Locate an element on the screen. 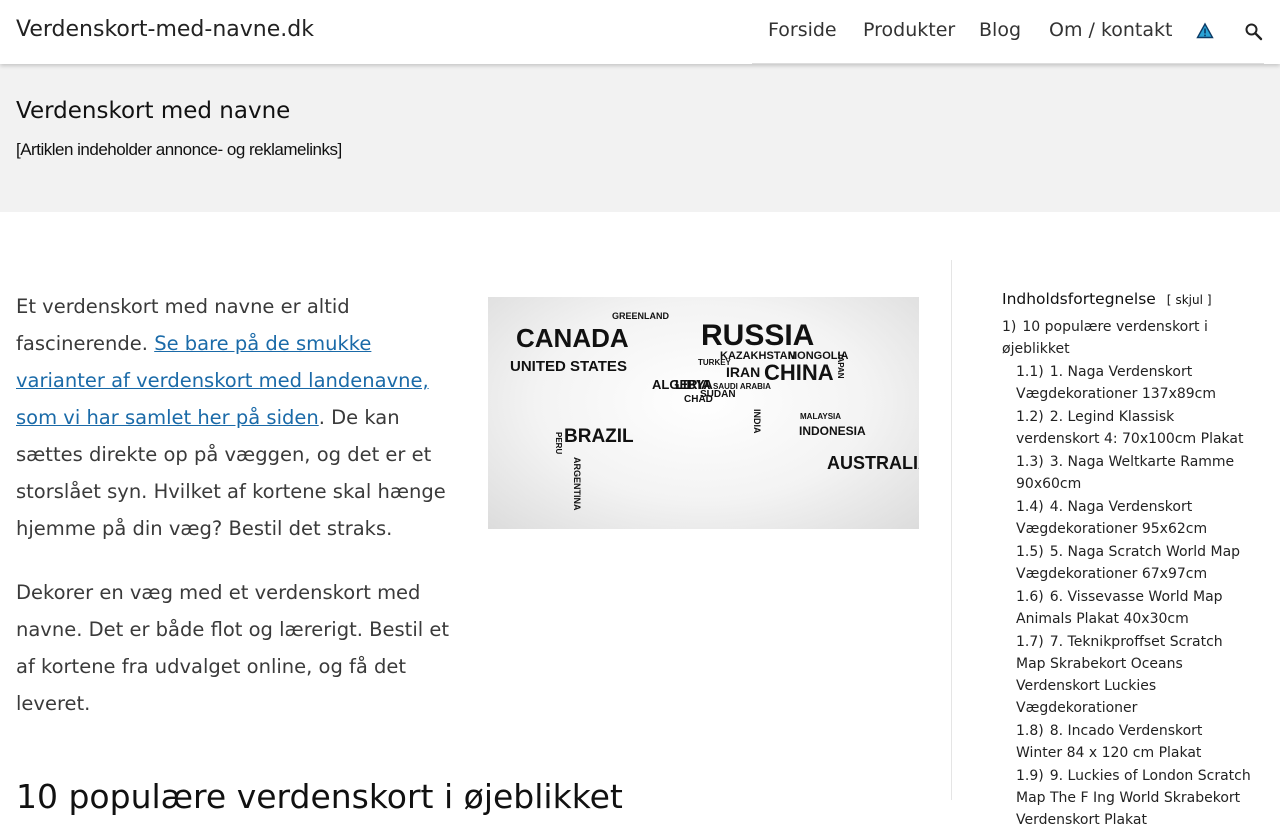  main-nav: Forside Produkter Blog Om / kontakt is located at coordinates (1008, 32).